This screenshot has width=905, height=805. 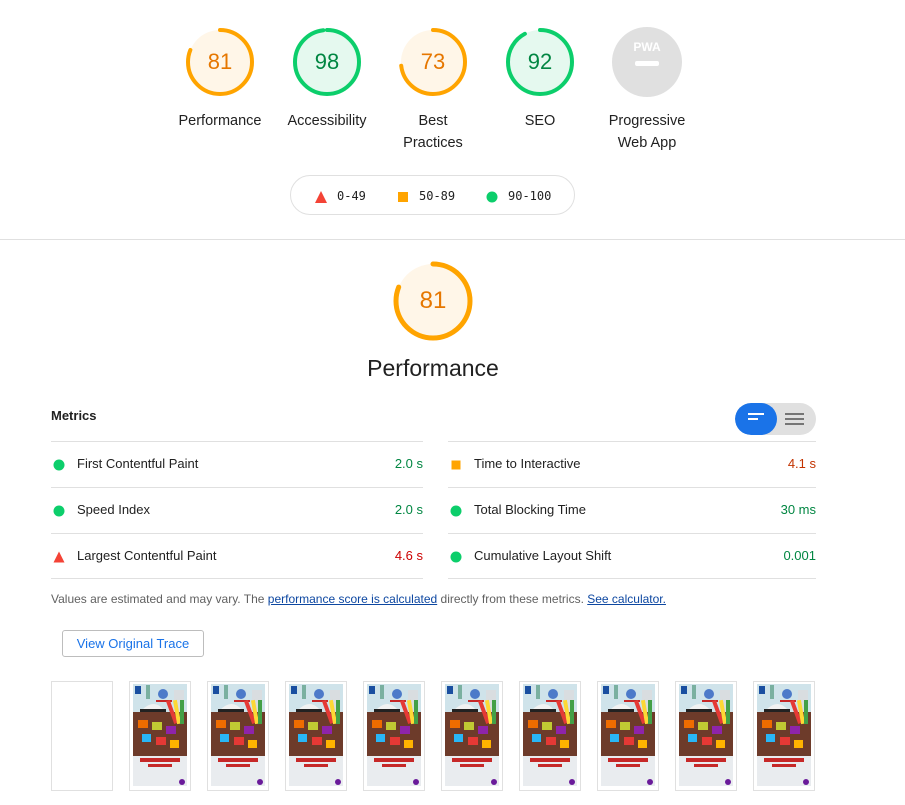 I want to click on gauge-ring: 92, so click(x=540, y=62).